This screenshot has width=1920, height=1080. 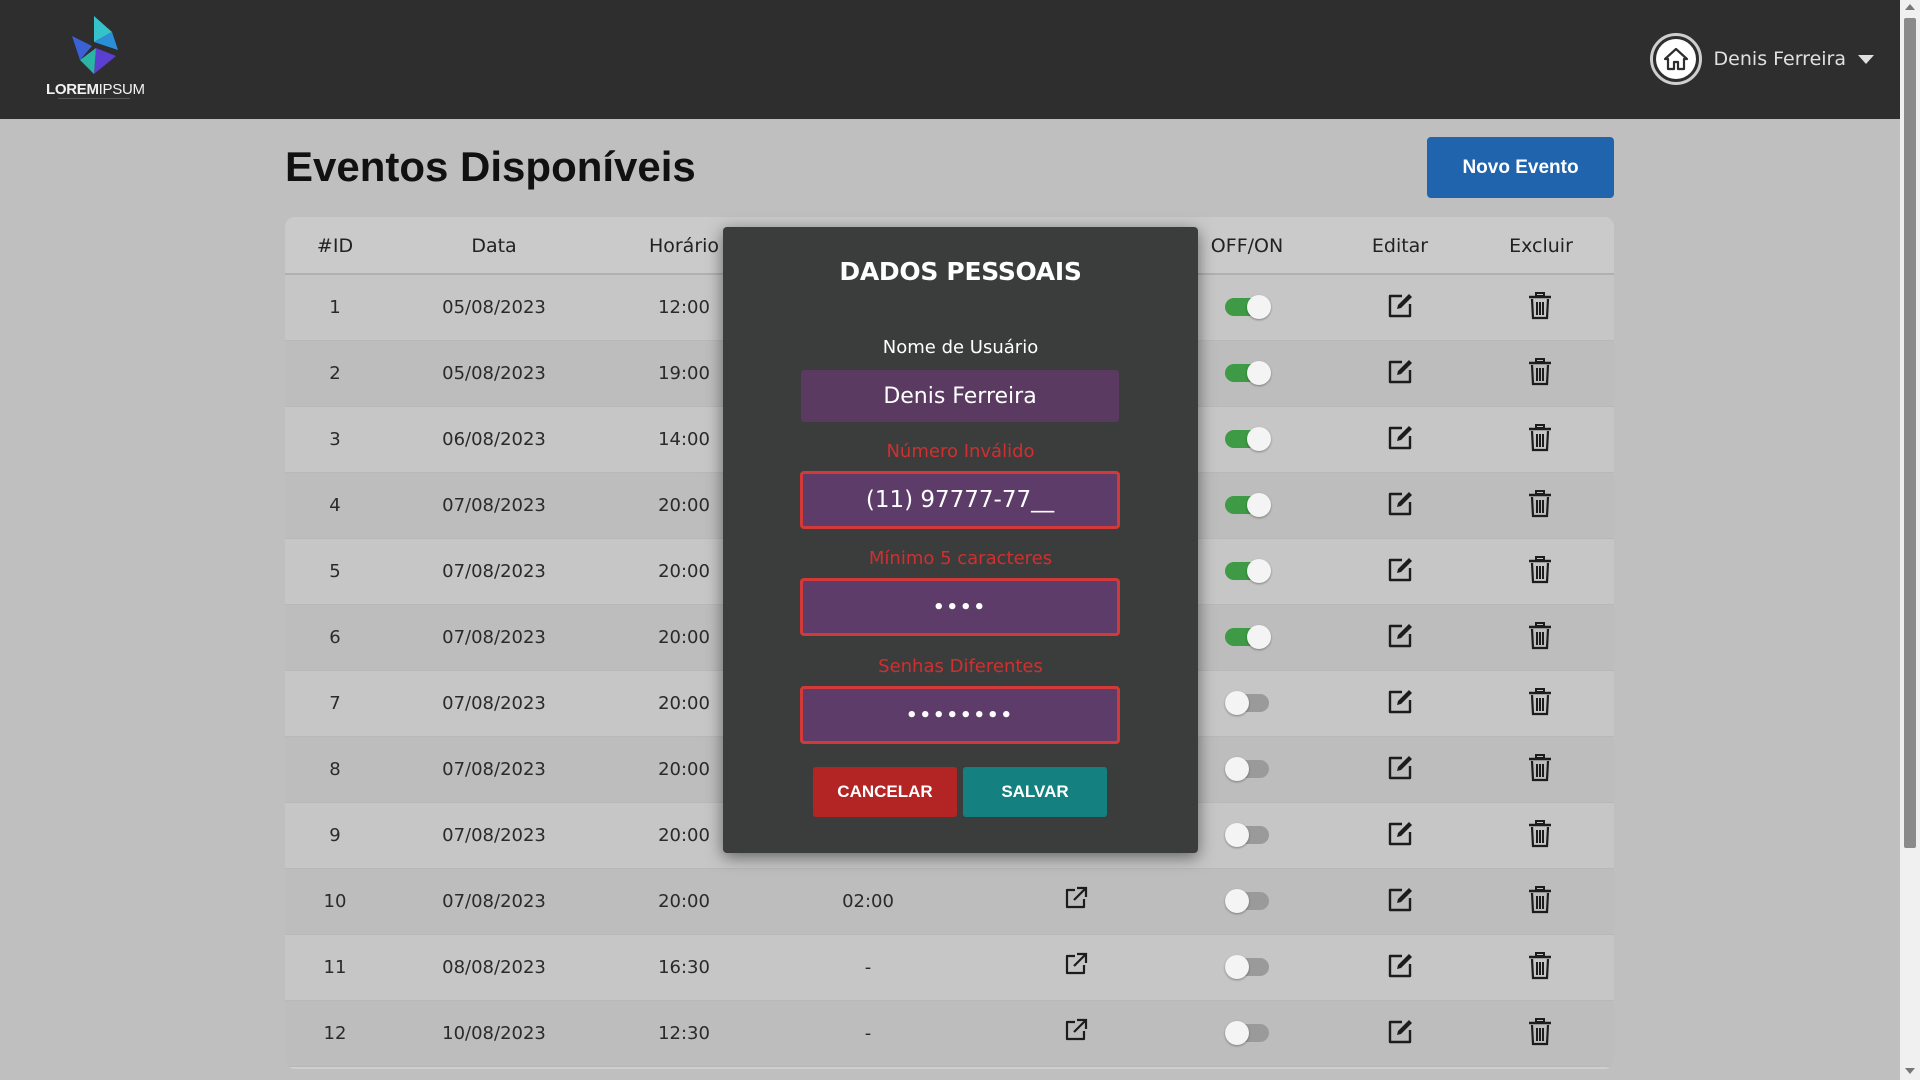 What do you see at coordinates (95, 59) in the screenshot?
I see `brand-logo: LOREMIPSUM` at bounding box center [95, 59].